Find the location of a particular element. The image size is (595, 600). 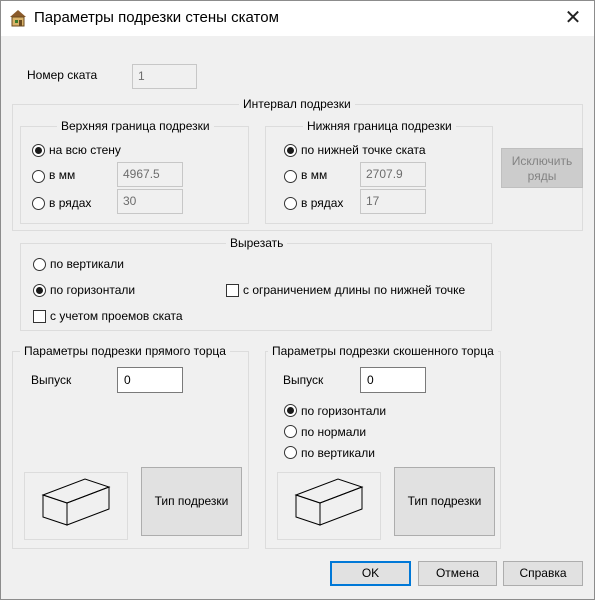

slope-number-label: Номер ската is located at coordinates (62, 75).